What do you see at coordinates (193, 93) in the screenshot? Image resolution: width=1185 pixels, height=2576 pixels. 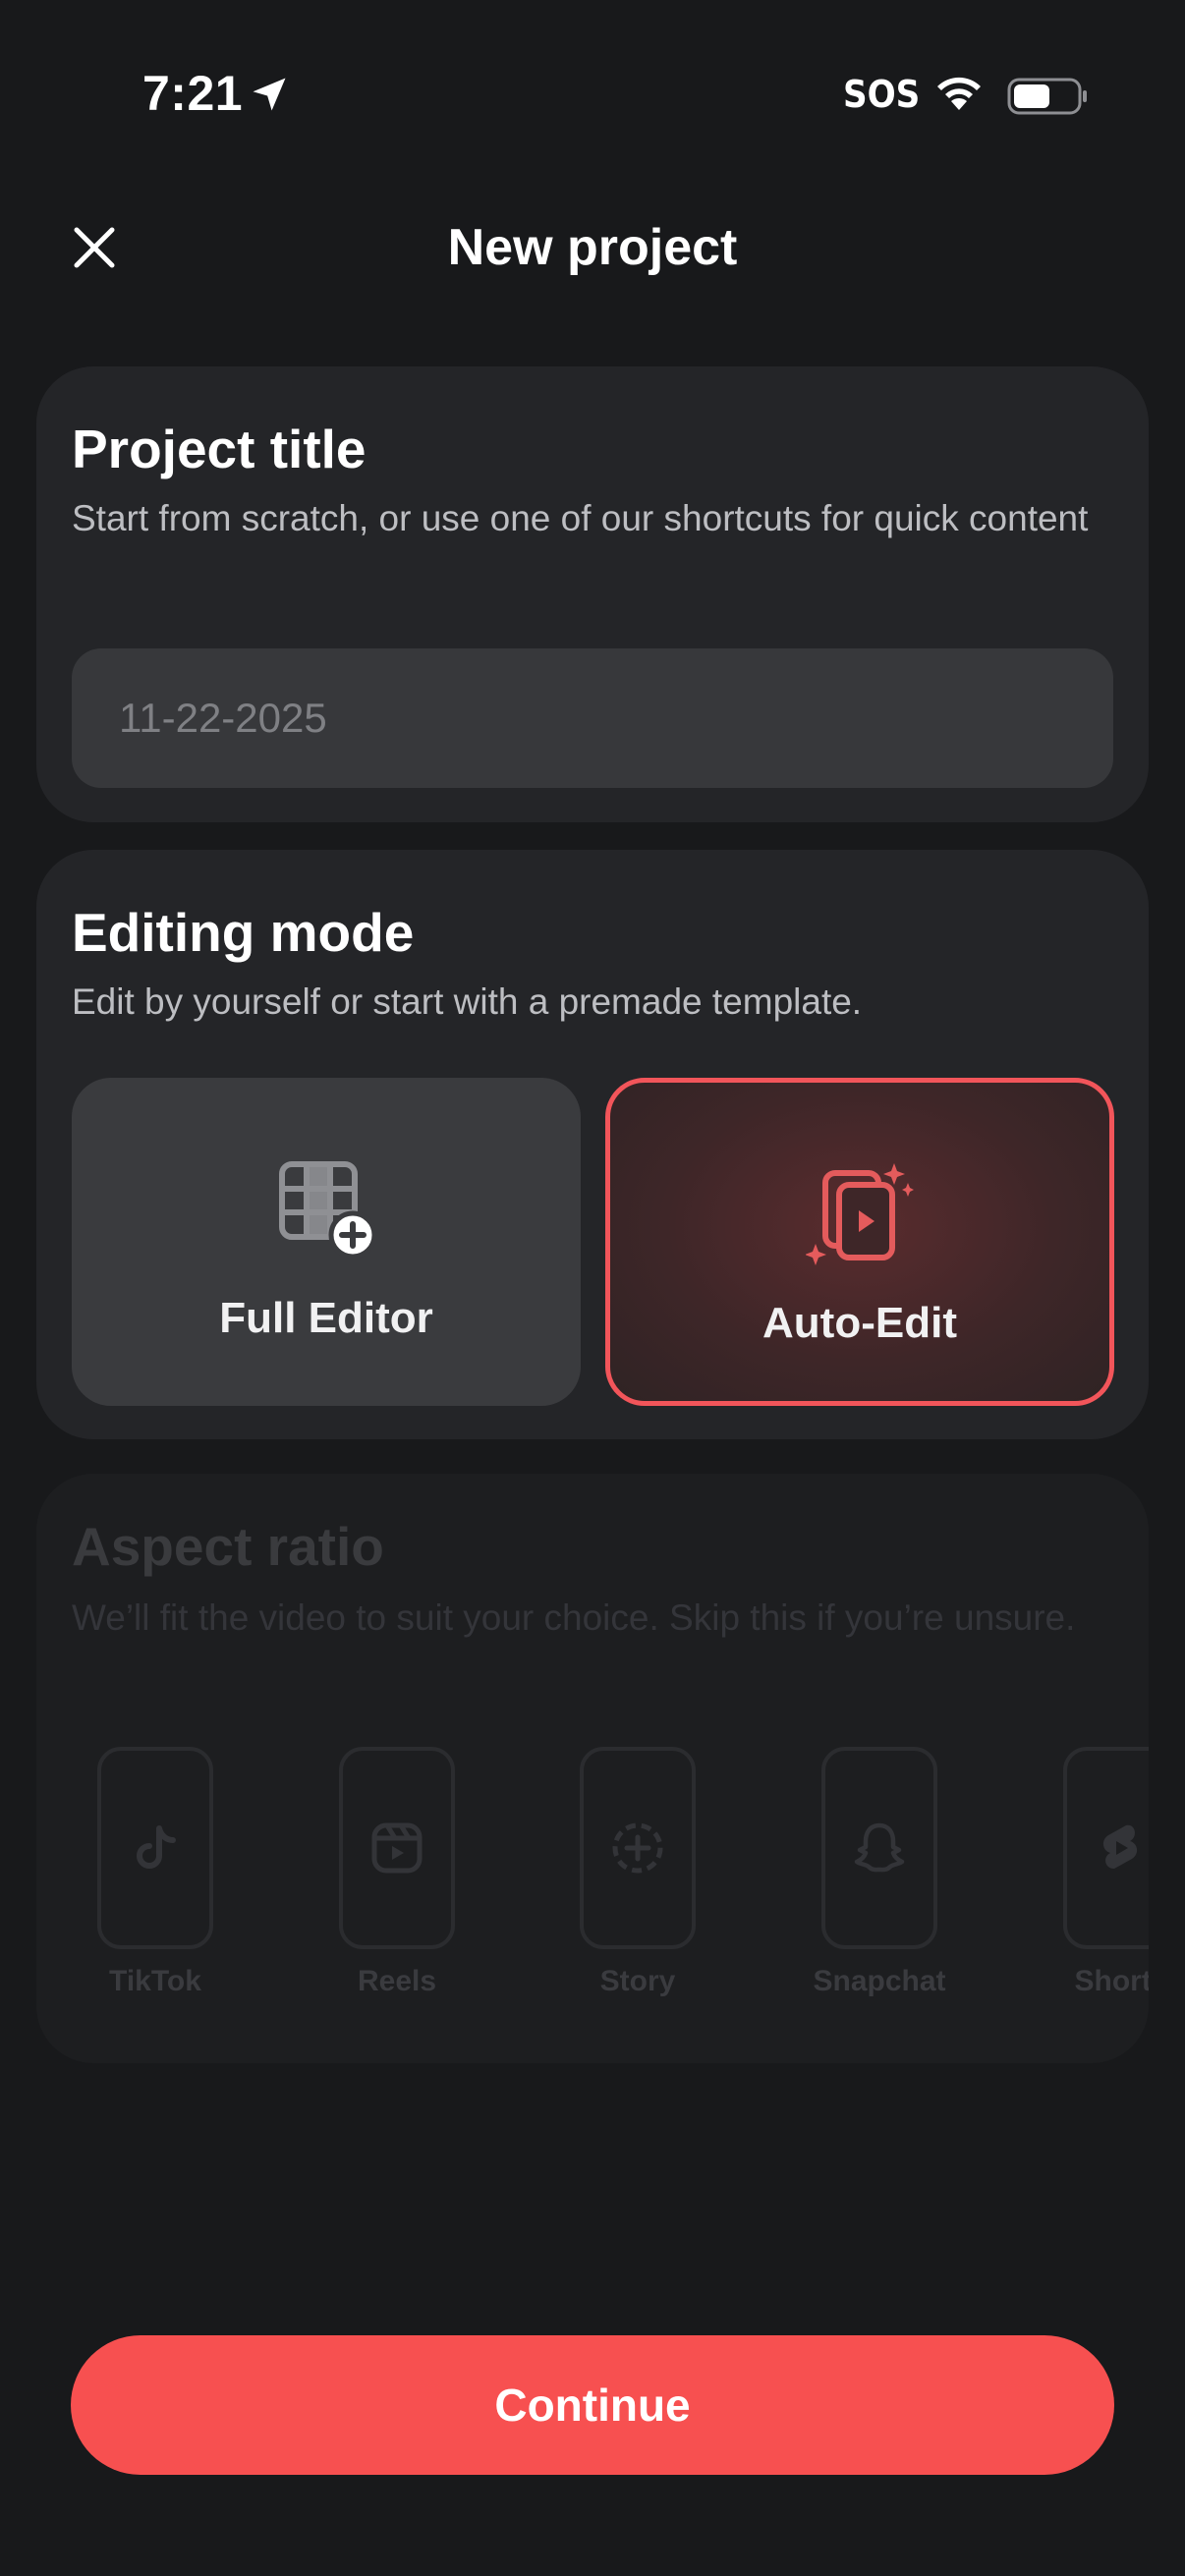 I see `status-time: 7:21` at bounding box center [193, 93].